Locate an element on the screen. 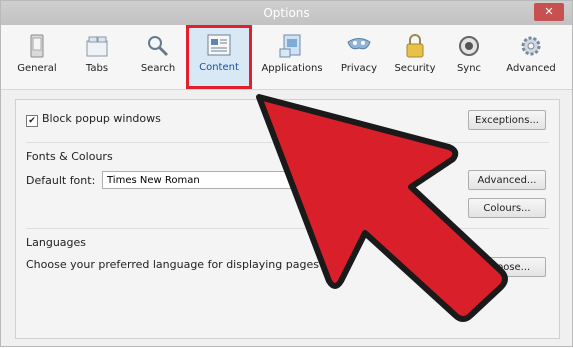 The height and width of the screenshot is (348, 573). tab-general: General is located at coordinates (37, 57).